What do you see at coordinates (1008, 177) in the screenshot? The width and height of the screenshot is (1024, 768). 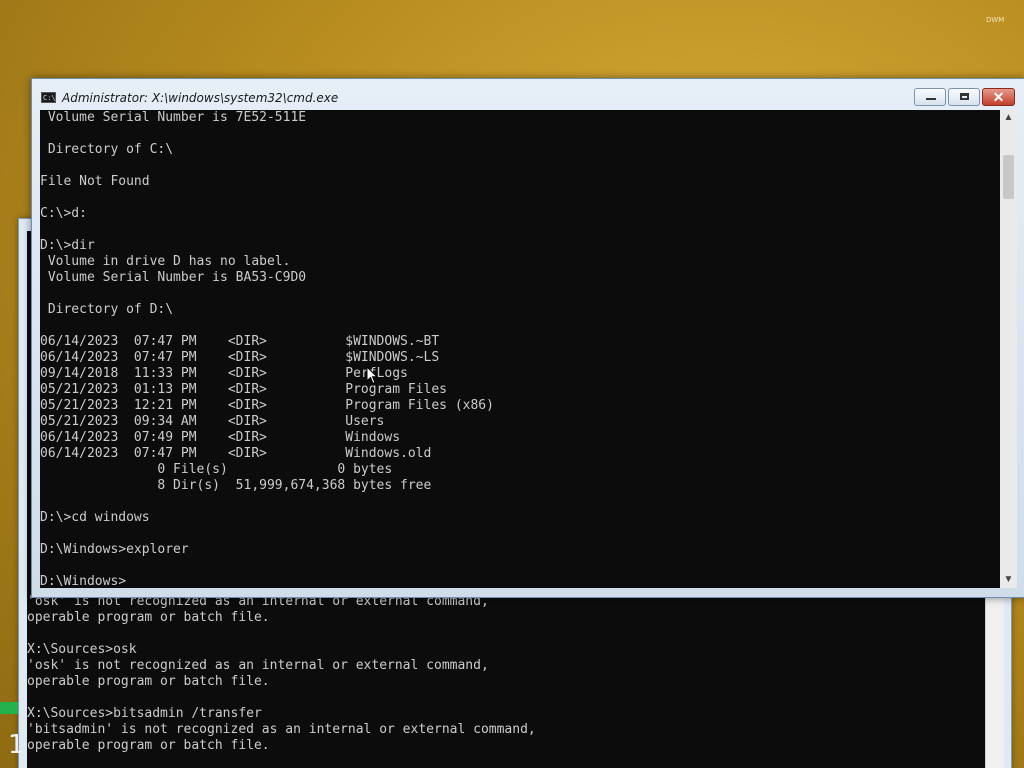 I see `scroll-thumb` at bounding box center [1008, 177].